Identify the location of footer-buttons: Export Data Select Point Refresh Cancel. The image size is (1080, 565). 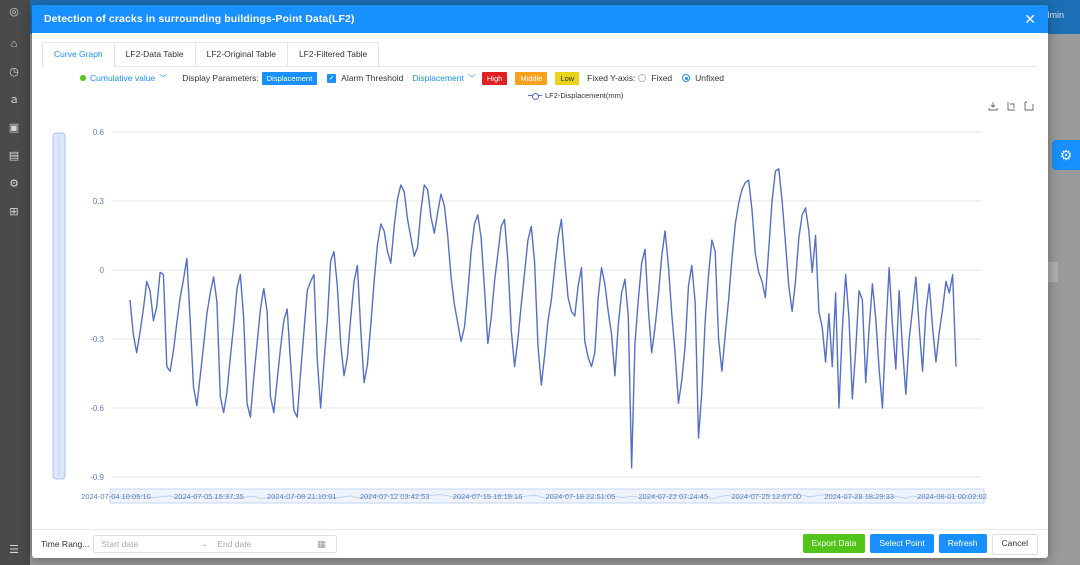
(920, 544).